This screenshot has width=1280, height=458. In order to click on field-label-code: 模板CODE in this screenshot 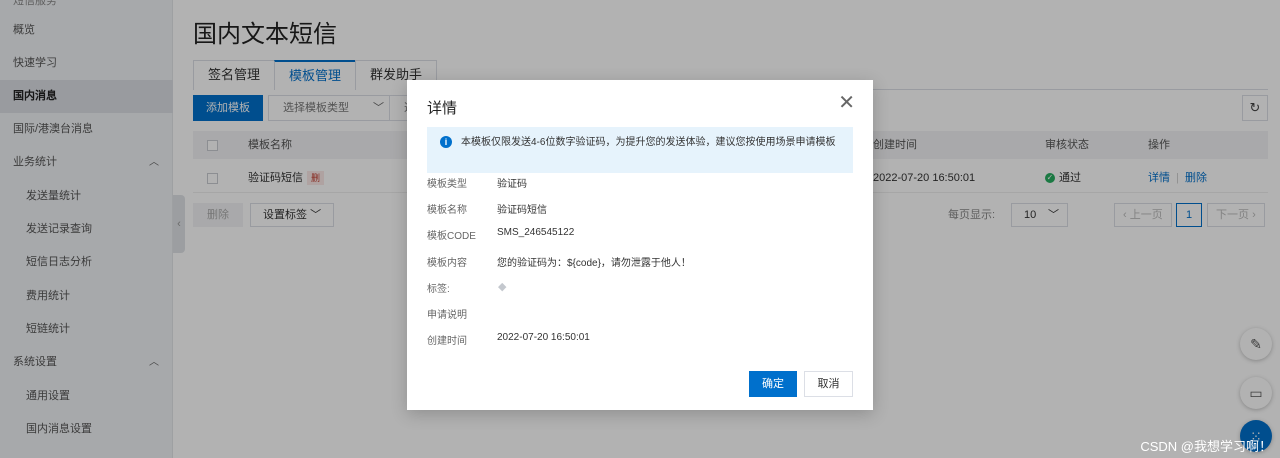, I will do `click(451, 236)`.